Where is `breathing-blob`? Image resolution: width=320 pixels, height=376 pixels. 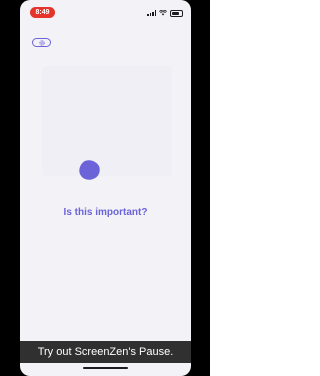 breathing-blob is located at coordinates (89, 170).